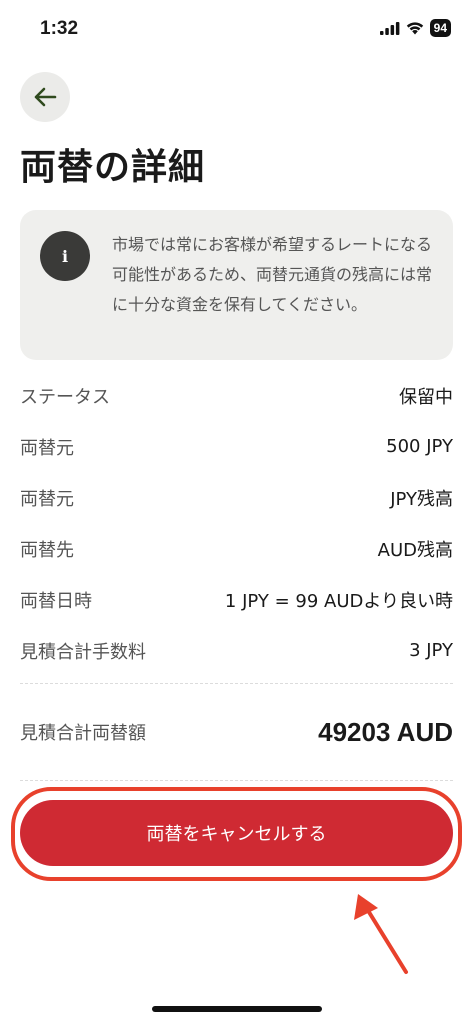 The width and height of the screenshot is (473, 1024). Describe the element at coordinates (56, 601) in the screenshot. I see `detail-label: 両替日時` at that location.